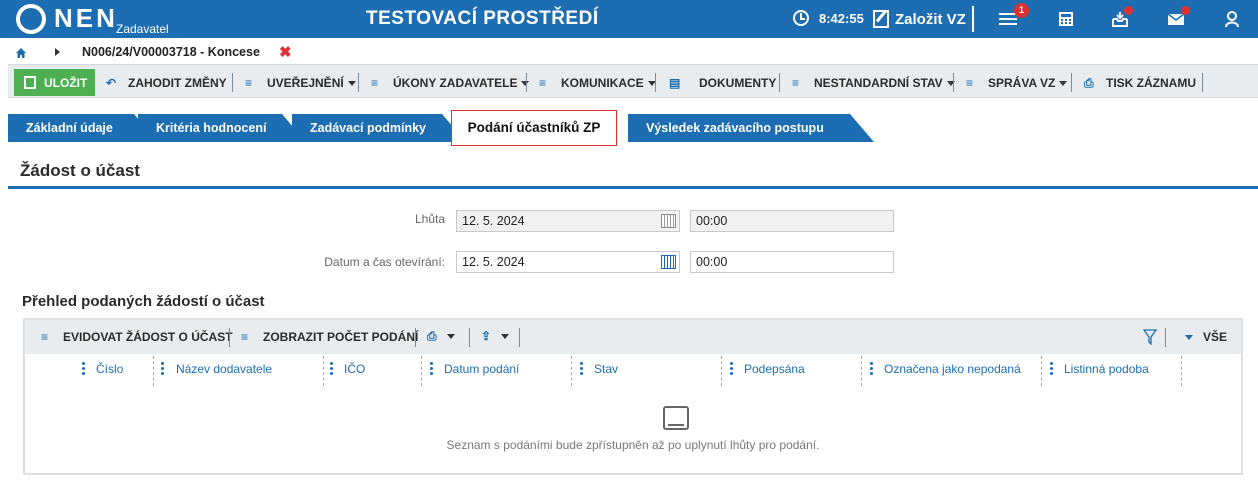  Describe the element at coordinates (171, 52) in the screenshot. I see `breadcrumb-item: N006/24/V00003718 - Koncese` at that location.